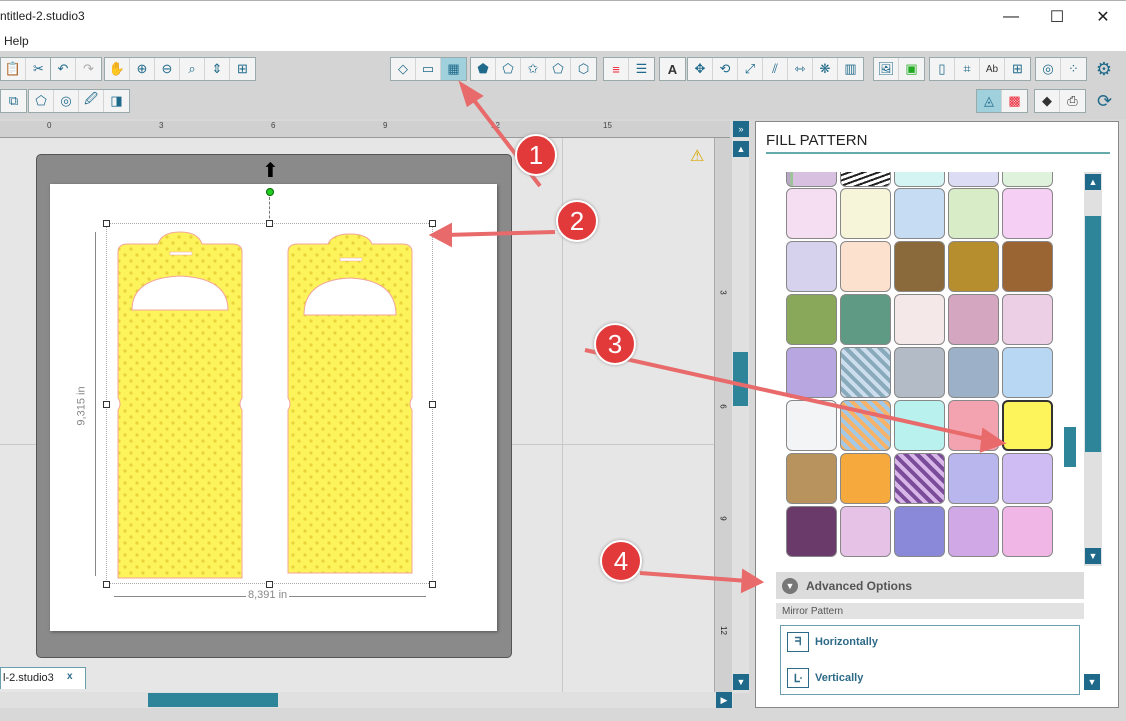 The width and height of the screenshot is (1126, 721). Describe the element at coordinates (536, 155) in the screenshot. I see `annotation-badge-1: 1` at that location.